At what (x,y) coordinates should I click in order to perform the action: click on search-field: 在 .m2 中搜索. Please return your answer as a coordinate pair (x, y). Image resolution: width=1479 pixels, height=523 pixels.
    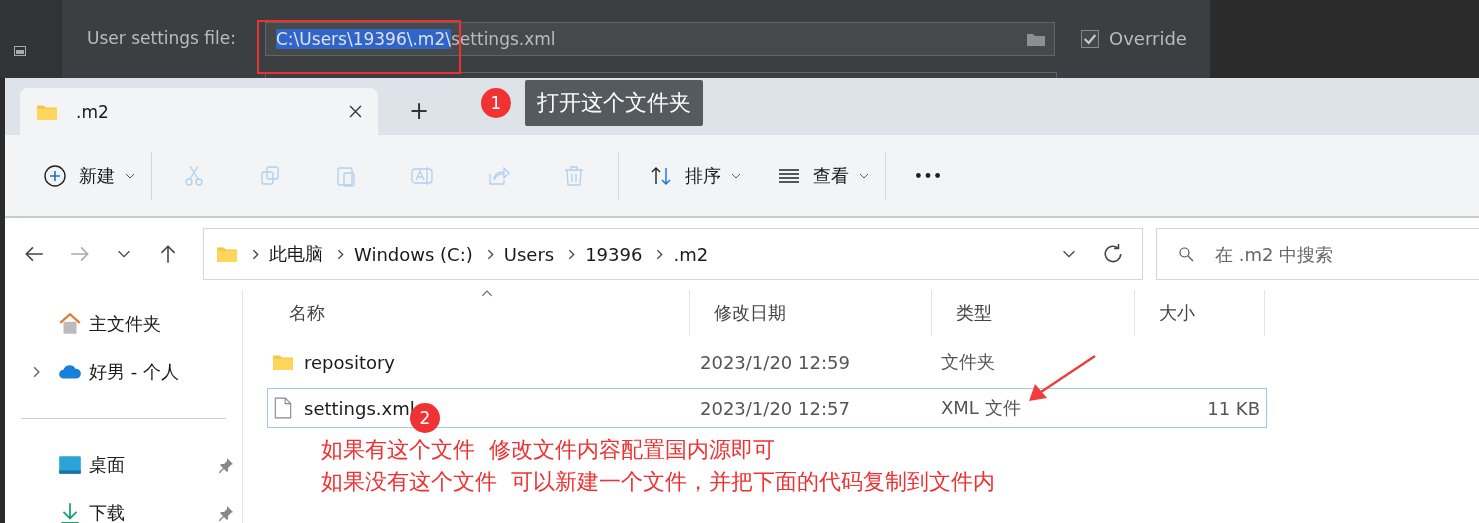
    Looking at the image, I should click on (1317, 254).